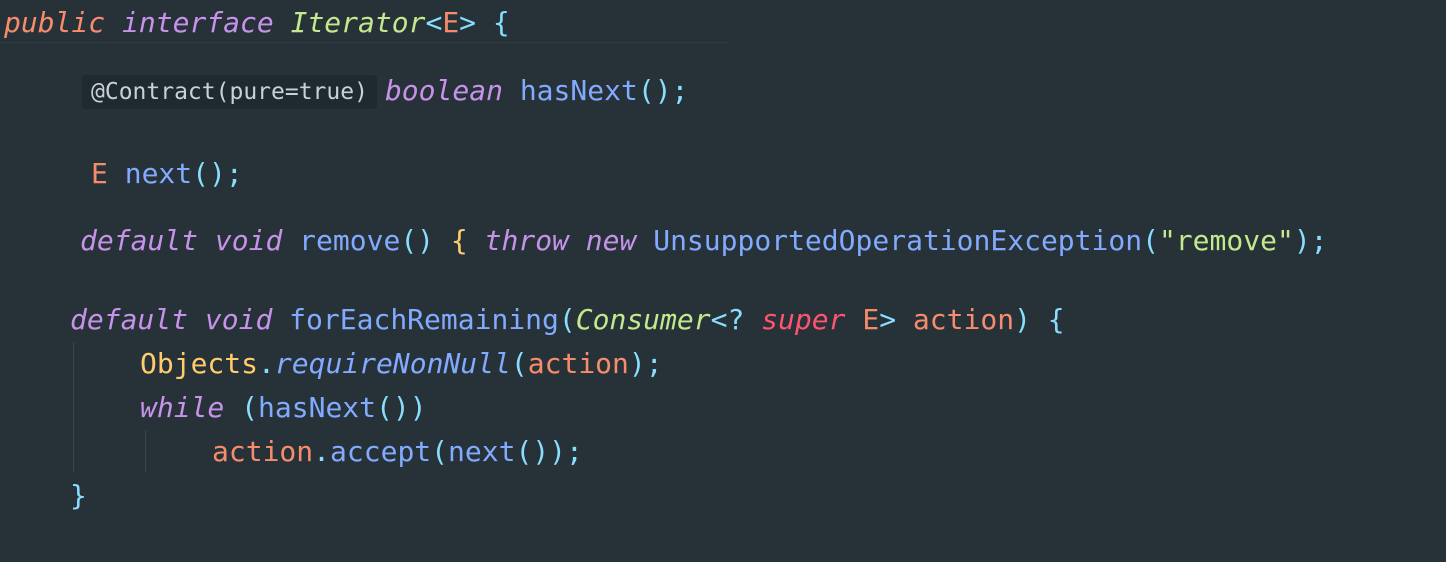  I want to click on close-brace: }, so click(78, 495).